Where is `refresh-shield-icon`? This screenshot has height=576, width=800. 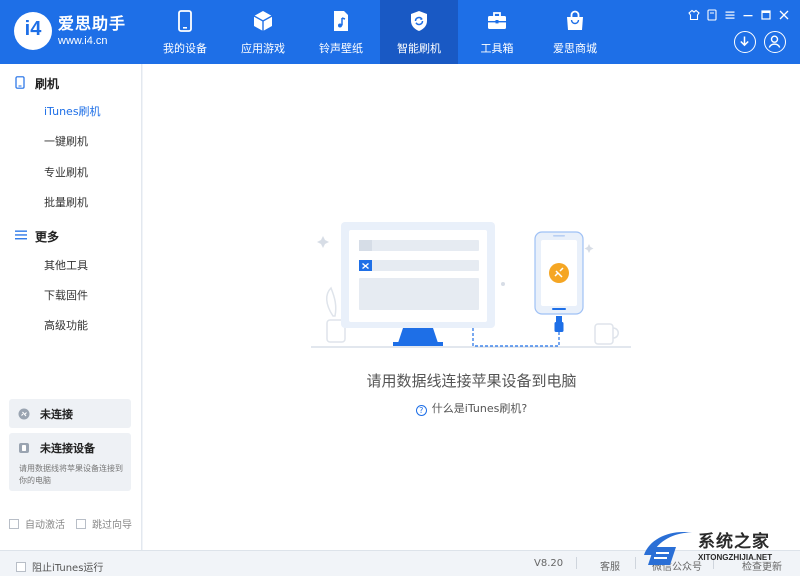 refresh-shield-icon is located at coordinates (419, 21).